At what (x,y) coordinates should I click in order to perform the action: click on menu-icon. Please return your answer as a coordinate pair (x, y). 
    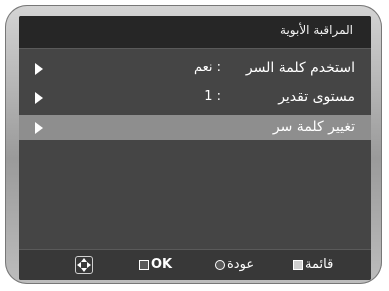
    Looking at the image, I should click on (298, 264).